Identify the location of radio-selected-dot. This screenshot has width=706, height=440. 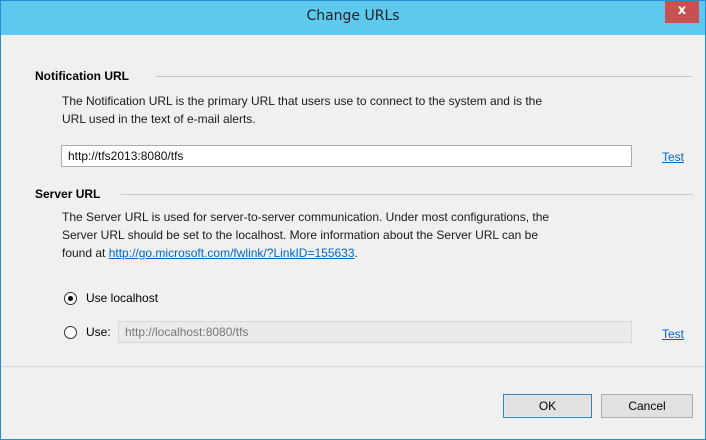
(70, 298).